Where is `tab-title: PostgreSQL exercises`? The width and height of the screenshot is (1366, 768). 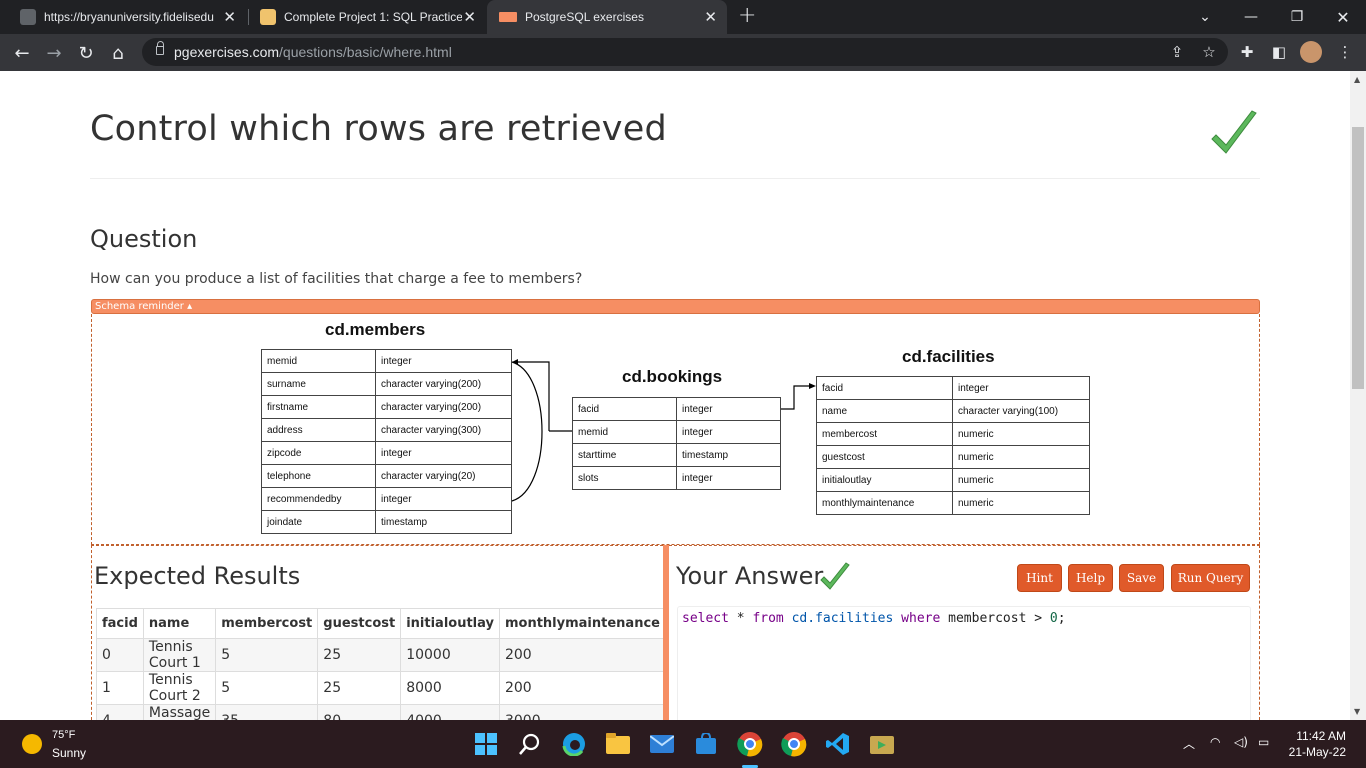 tab-title: PostgreSQL exercises is located at coordinates (584, 17).